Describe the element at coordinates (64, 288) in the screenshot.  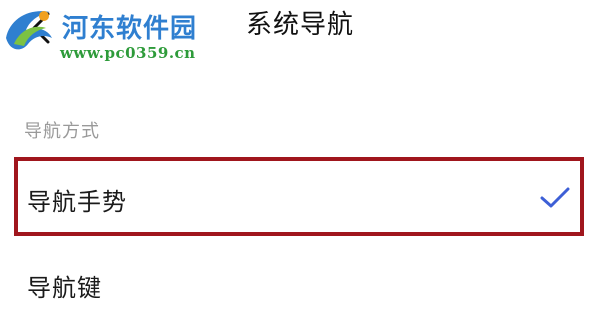
I see `option-label: 导航键` at that location.